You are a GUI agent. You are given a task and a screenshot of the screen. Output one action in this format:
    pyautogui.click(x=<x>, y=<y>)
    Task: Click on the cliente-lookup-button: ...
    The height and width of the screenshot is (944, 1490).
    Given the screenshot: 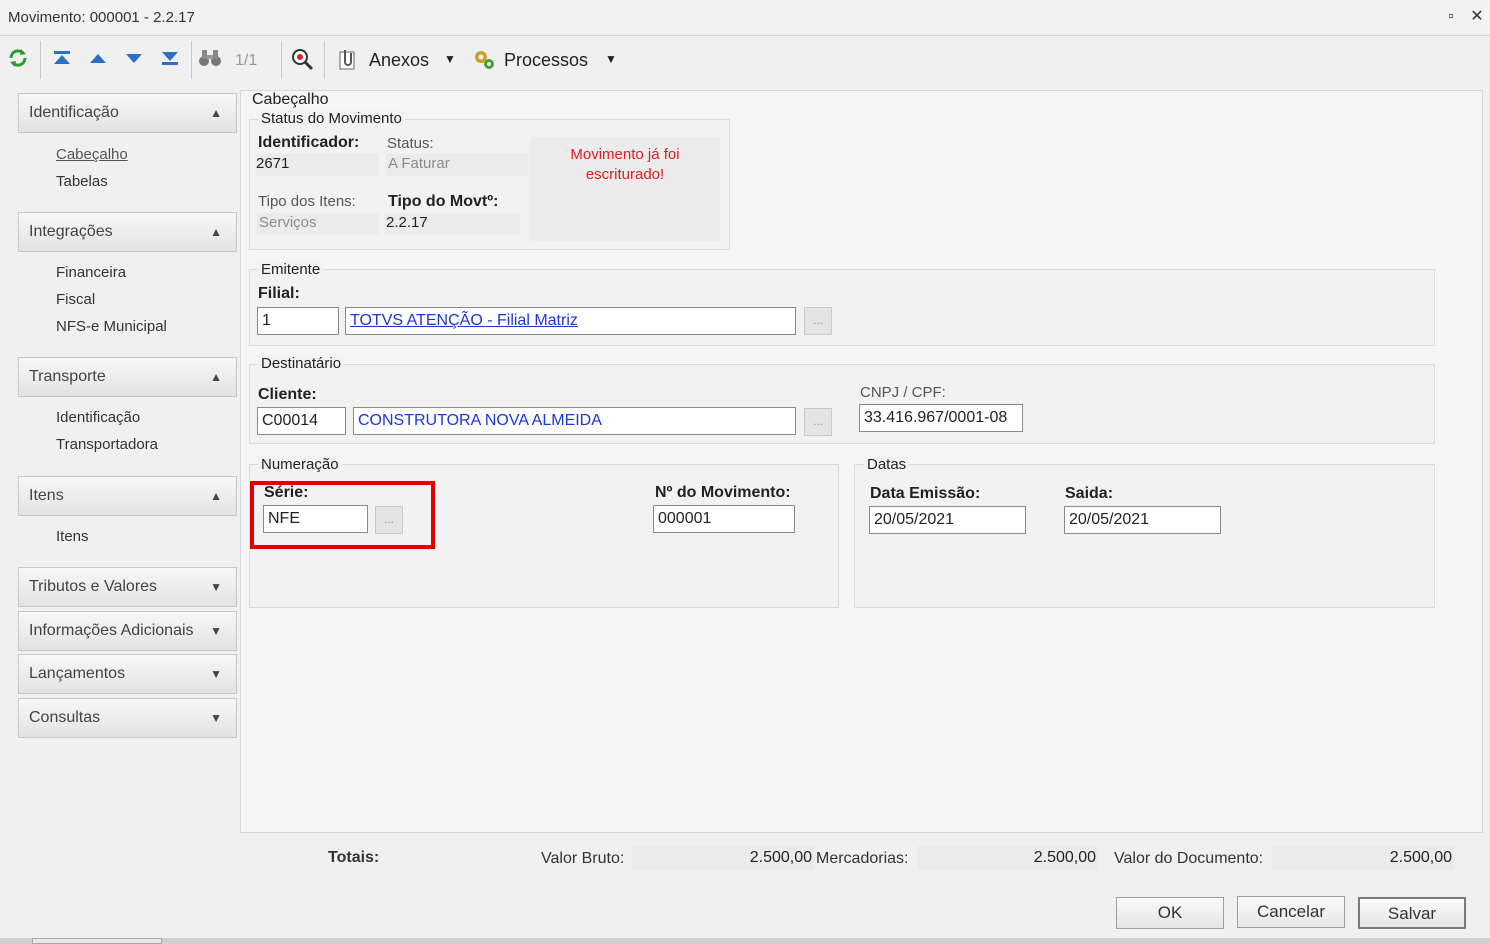 What is the action you would take?
    pyautogui.click(x=818, y=422)
    